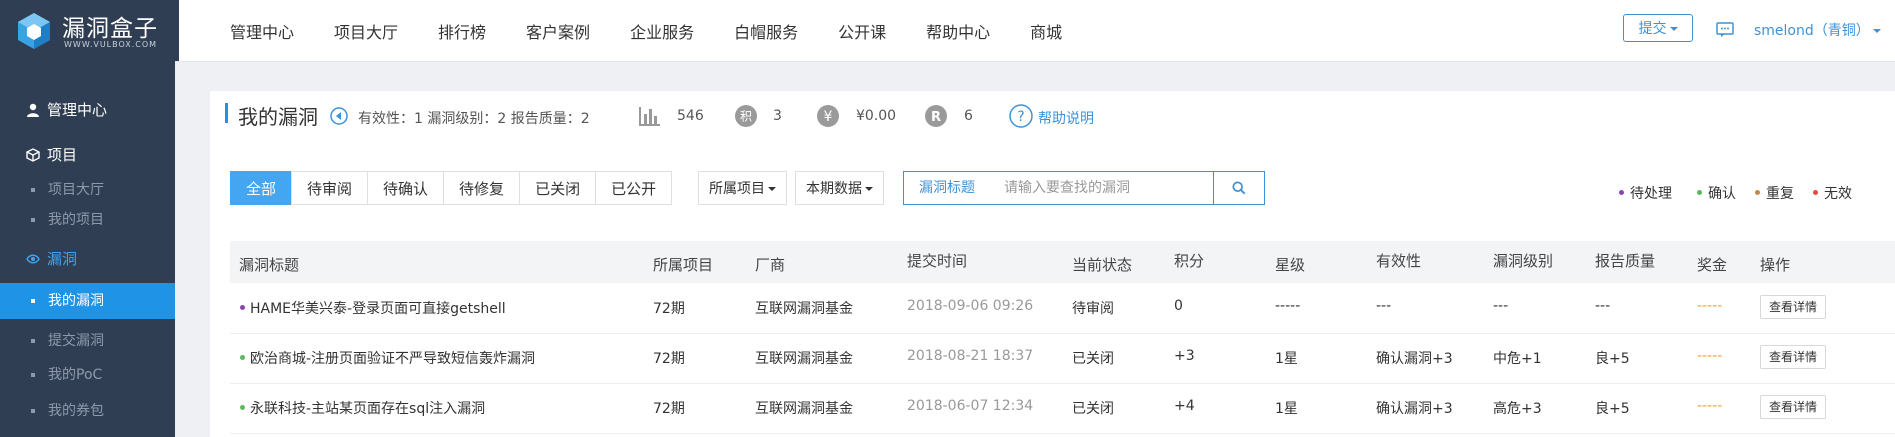  I want to click on back-arrow-icon, so click(339, 116).